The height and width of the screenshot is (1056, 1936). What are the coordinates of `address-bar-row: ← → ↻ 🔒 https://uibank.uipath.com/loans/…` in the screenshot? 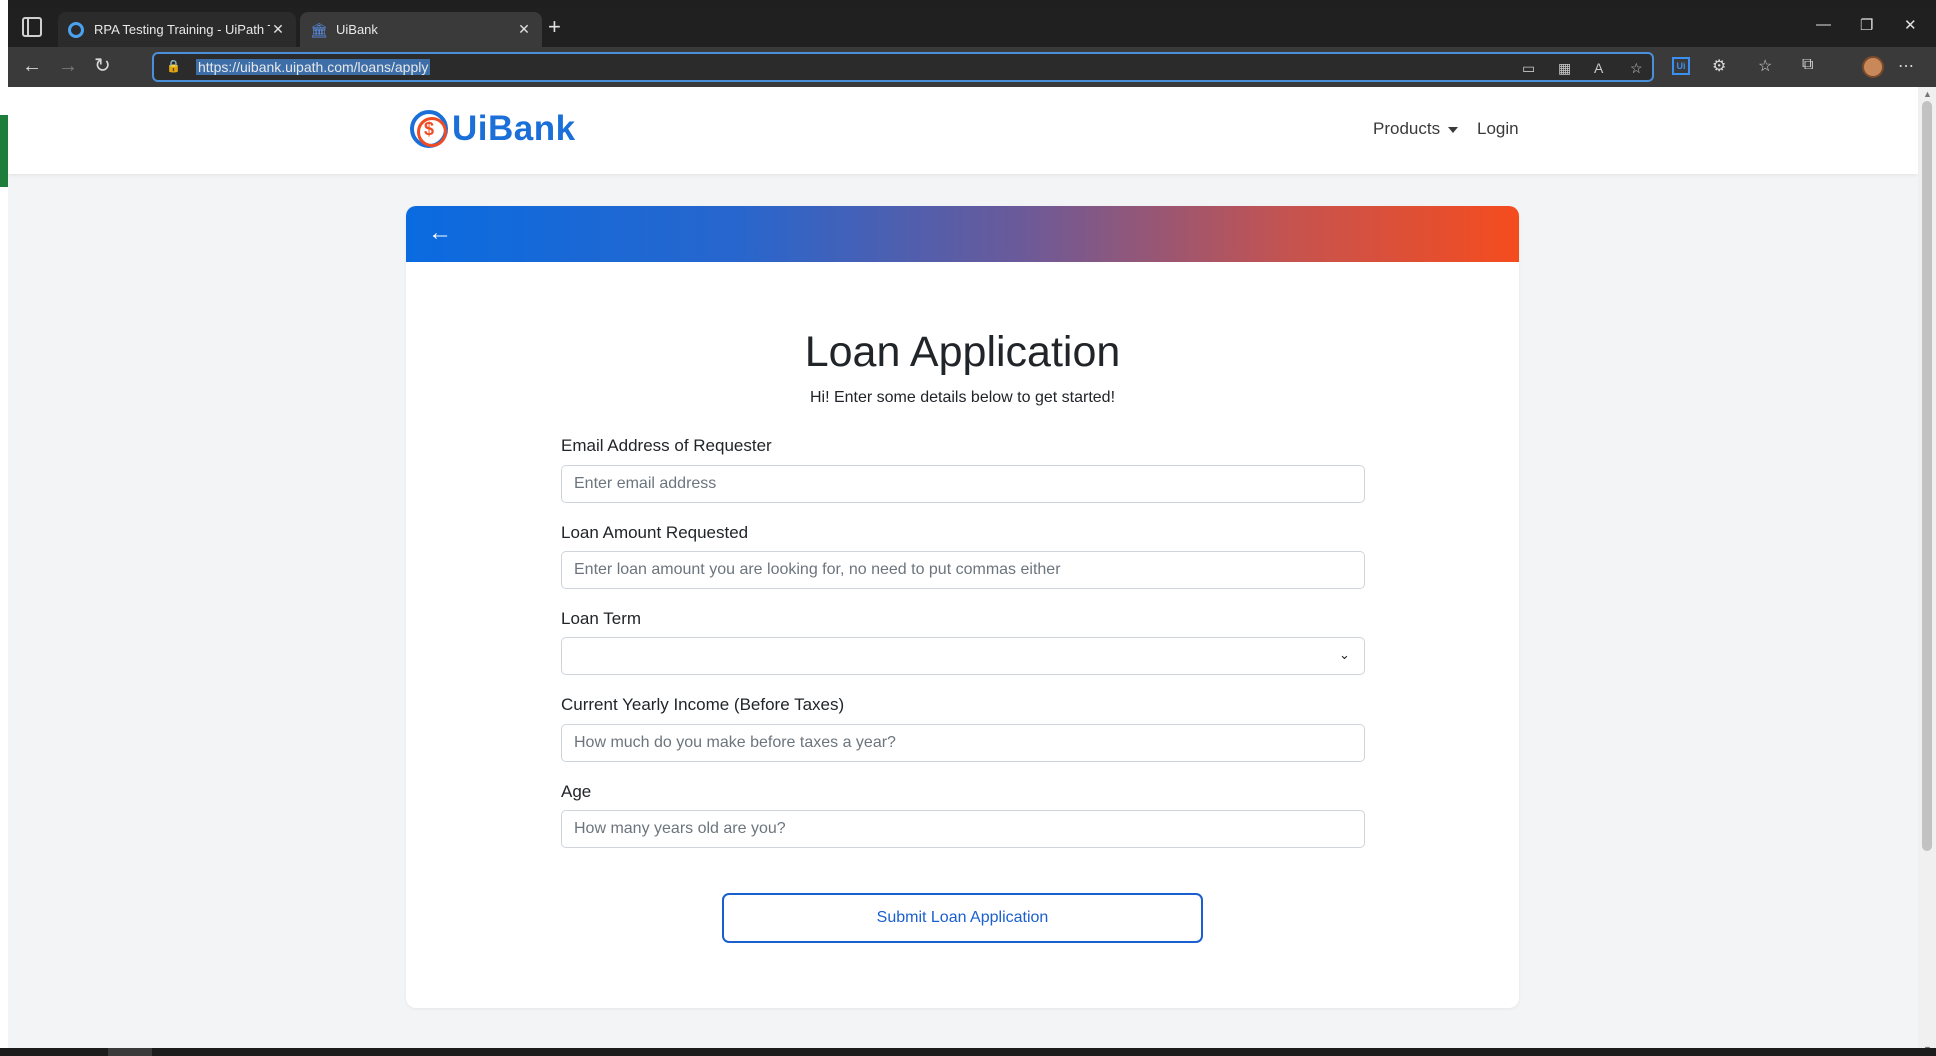 It's located at (972, 67).